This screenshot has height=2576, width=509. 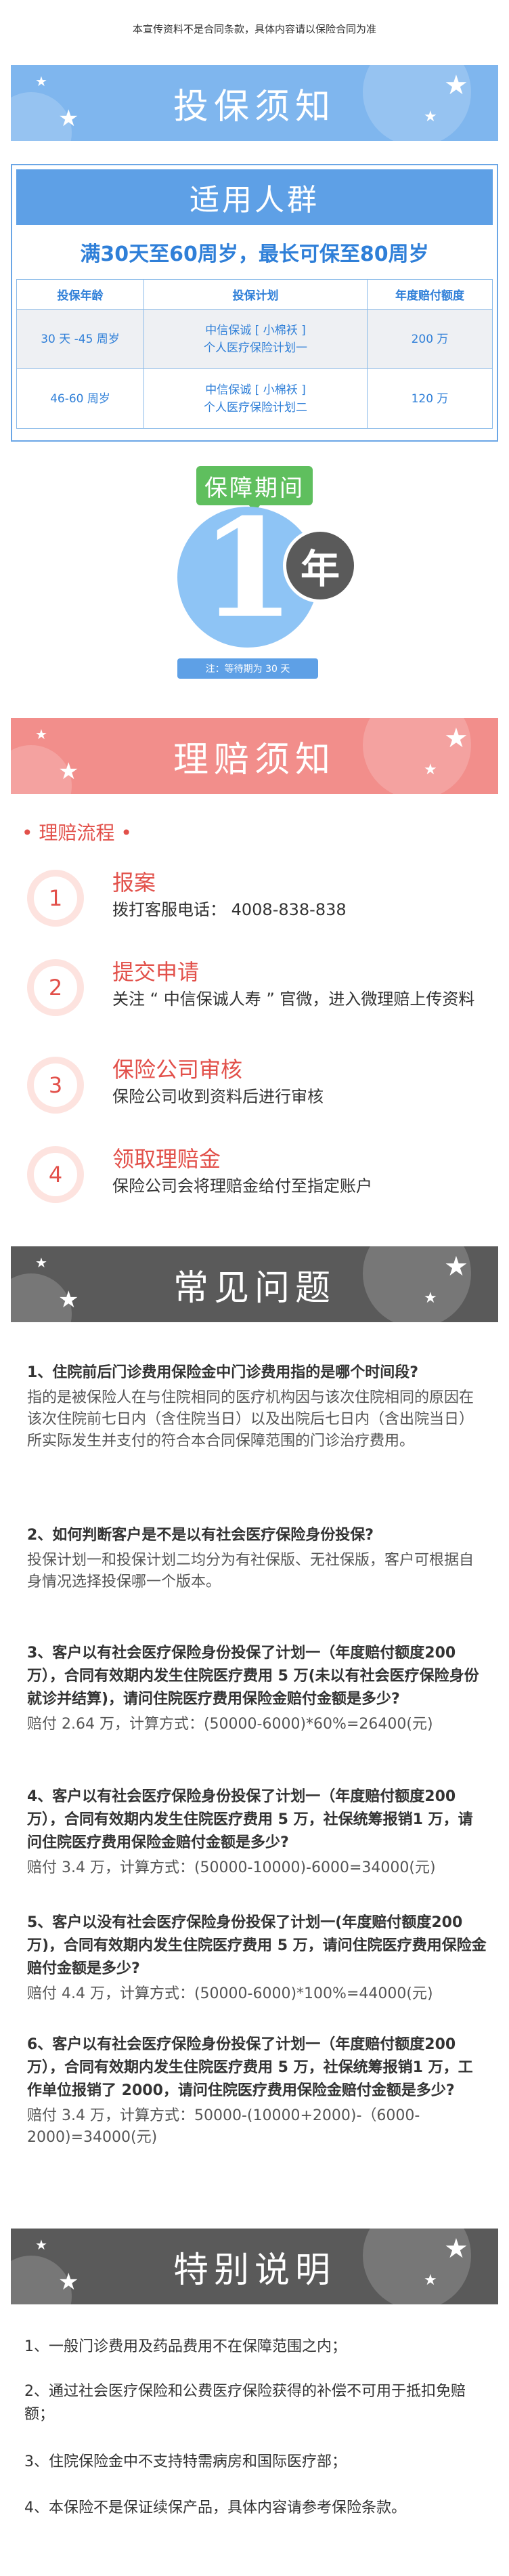 What do you see at coordinates (264, 988) in the screenshot?
I see `flow-step: 2 提交申请 关注 “ 中信保诚人寿 ” 官微，进入微理赔上传资料` at bounding box center [264, 988].